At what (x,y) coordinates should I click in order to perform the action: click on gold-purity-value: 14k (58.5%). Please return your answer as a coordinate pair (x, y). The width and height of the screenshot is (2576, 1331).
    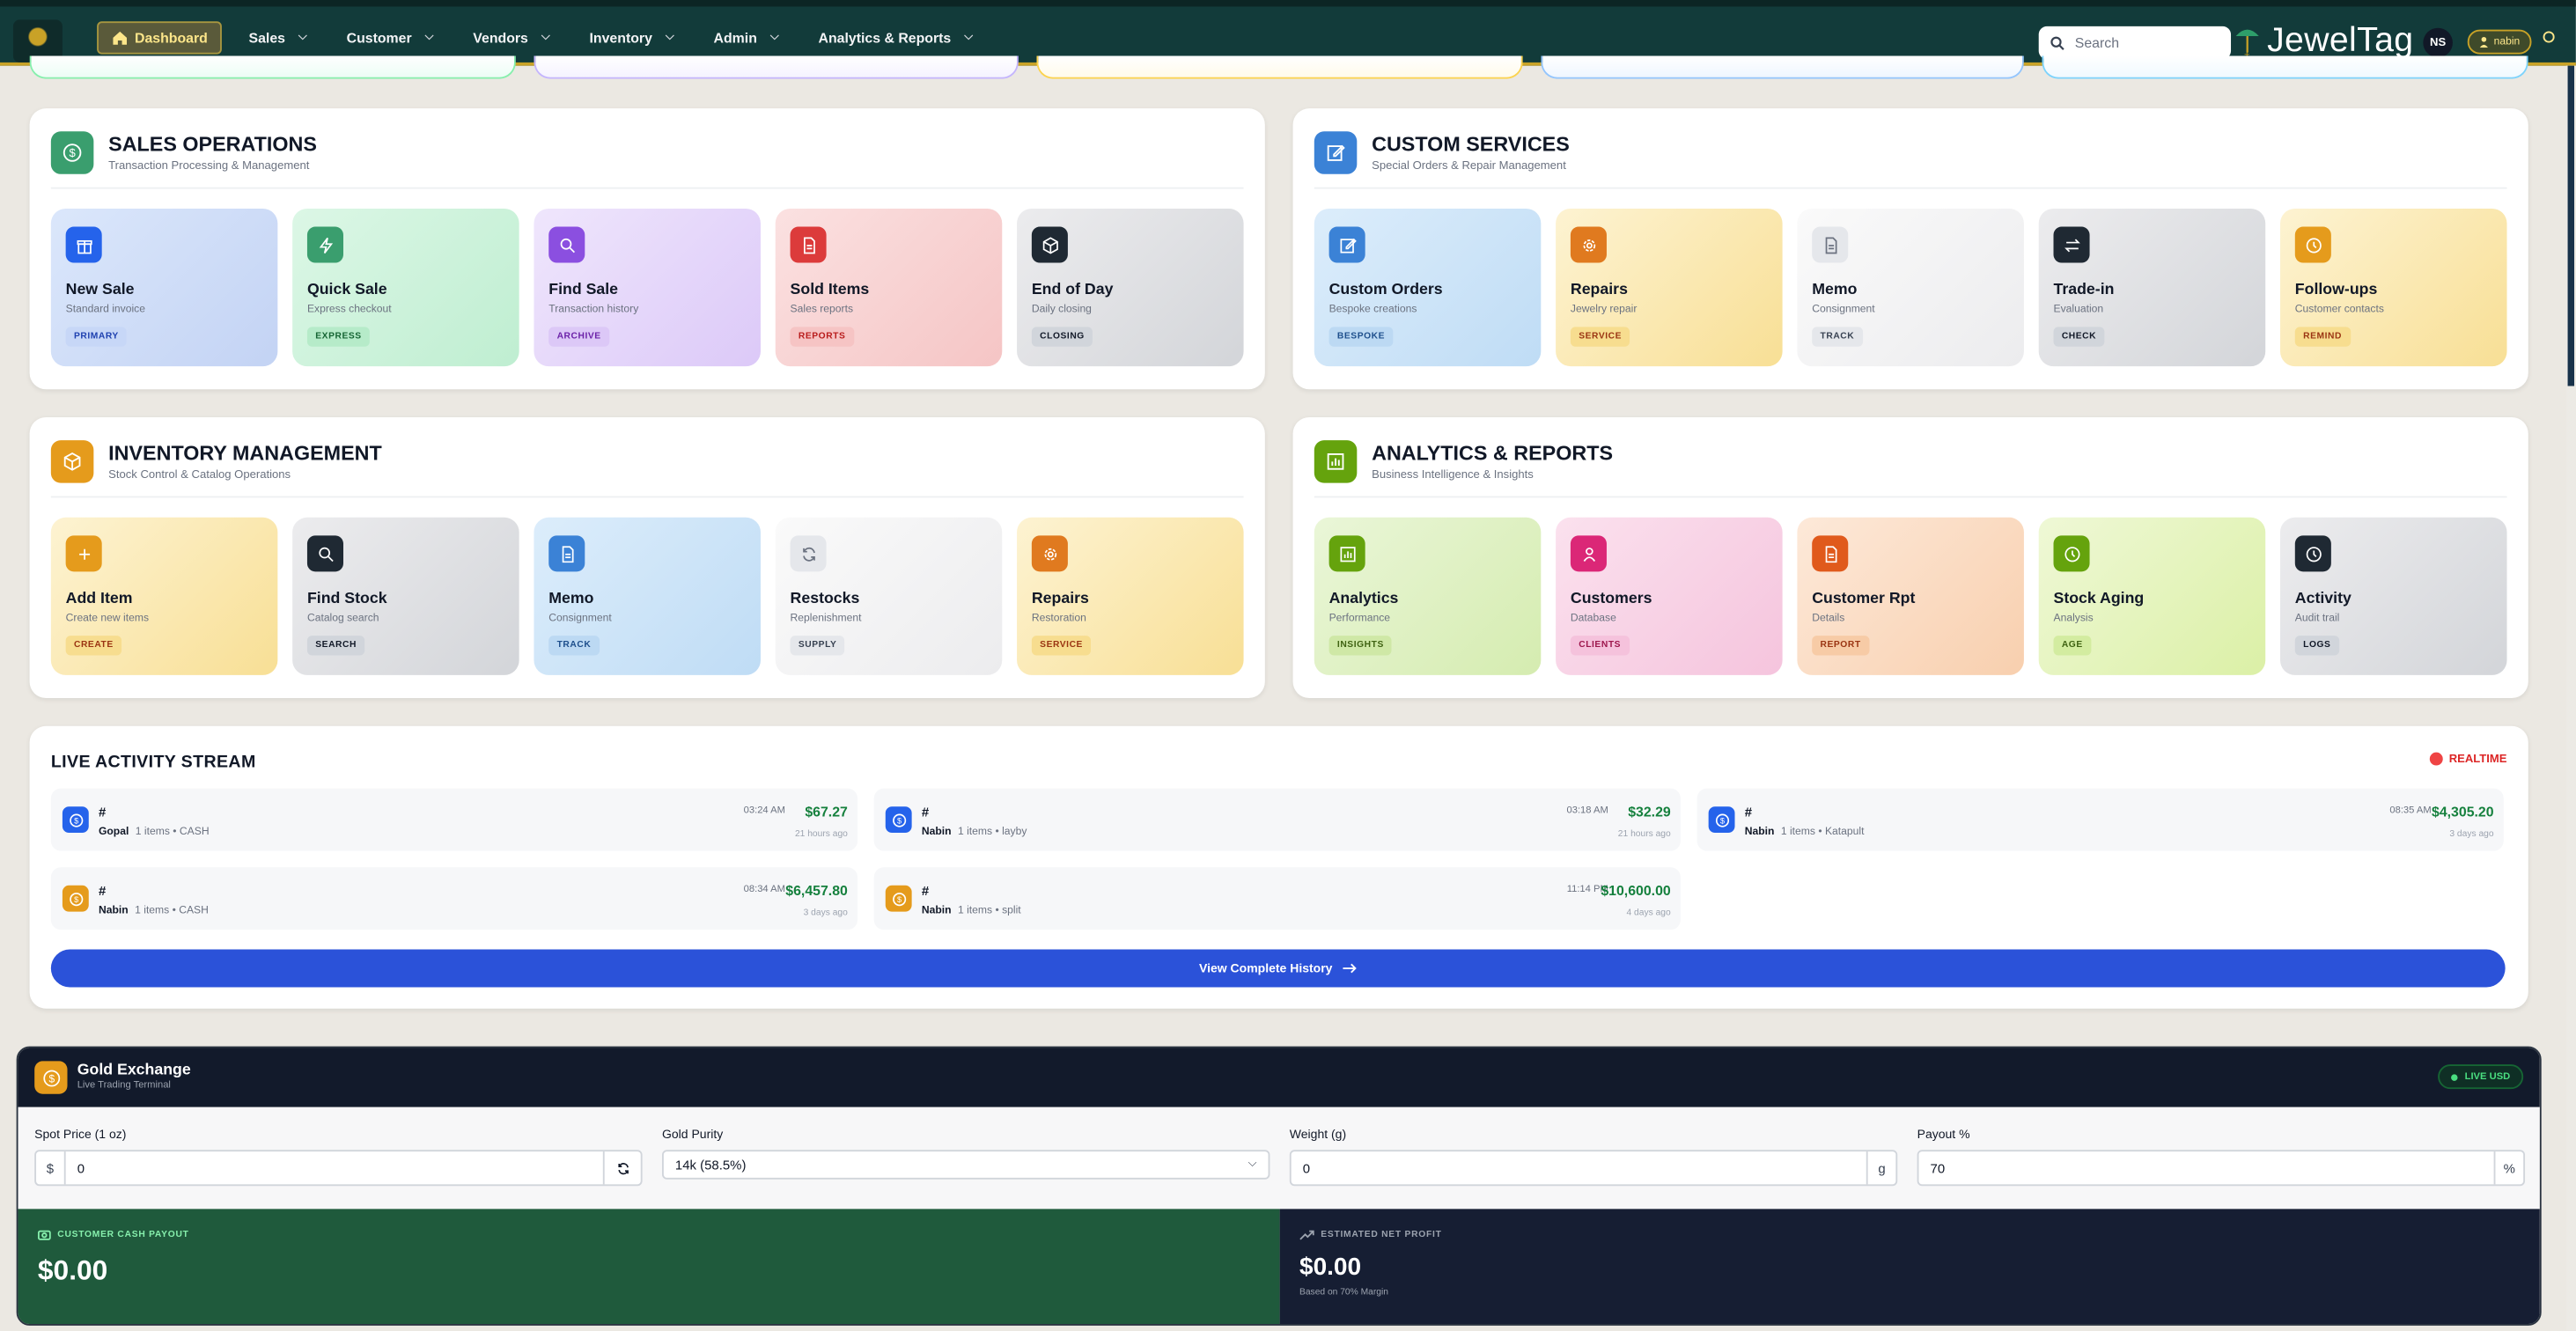
    Looking at the image, I should click on (710, 1165).